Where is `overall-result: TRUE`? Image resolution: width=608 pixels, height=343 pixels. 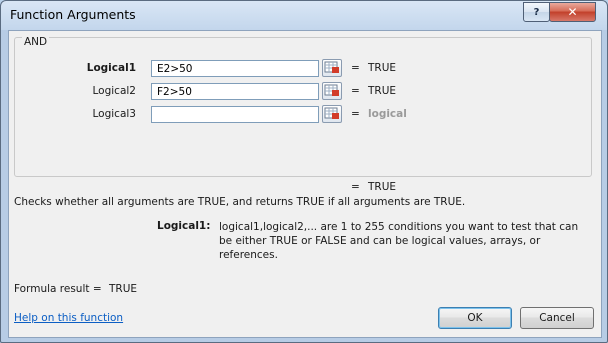
overall-result: TRUE is located at coordinates (382, 187).